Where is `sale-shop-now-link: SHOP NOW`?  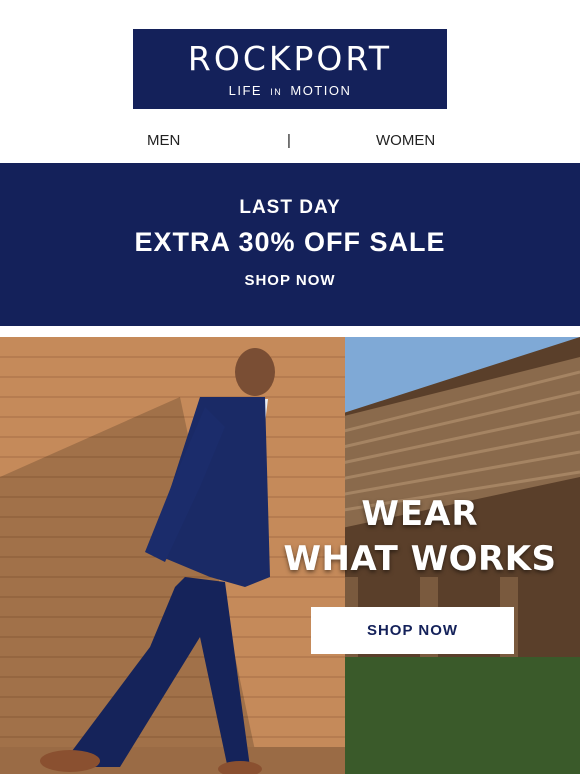
sale-shop-now-link: SHOP NOW is located at coordinates (290, 280).